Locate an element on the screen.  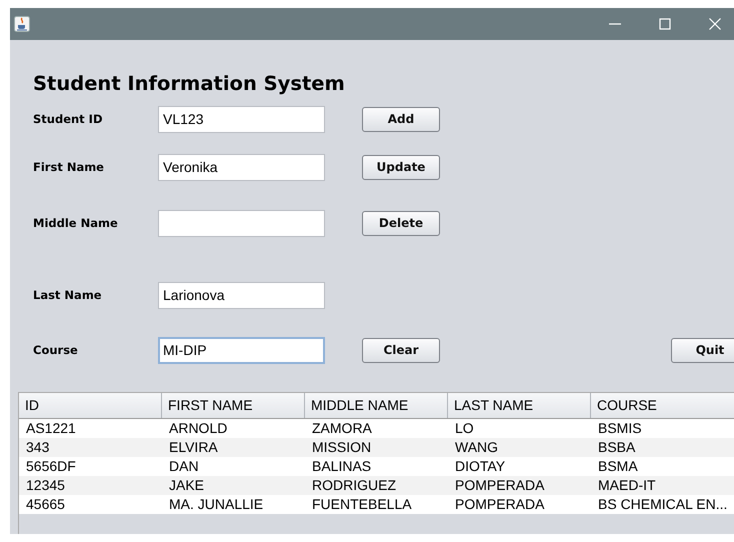
table-cell-text: 12345 is located at coordinates (45, 485).